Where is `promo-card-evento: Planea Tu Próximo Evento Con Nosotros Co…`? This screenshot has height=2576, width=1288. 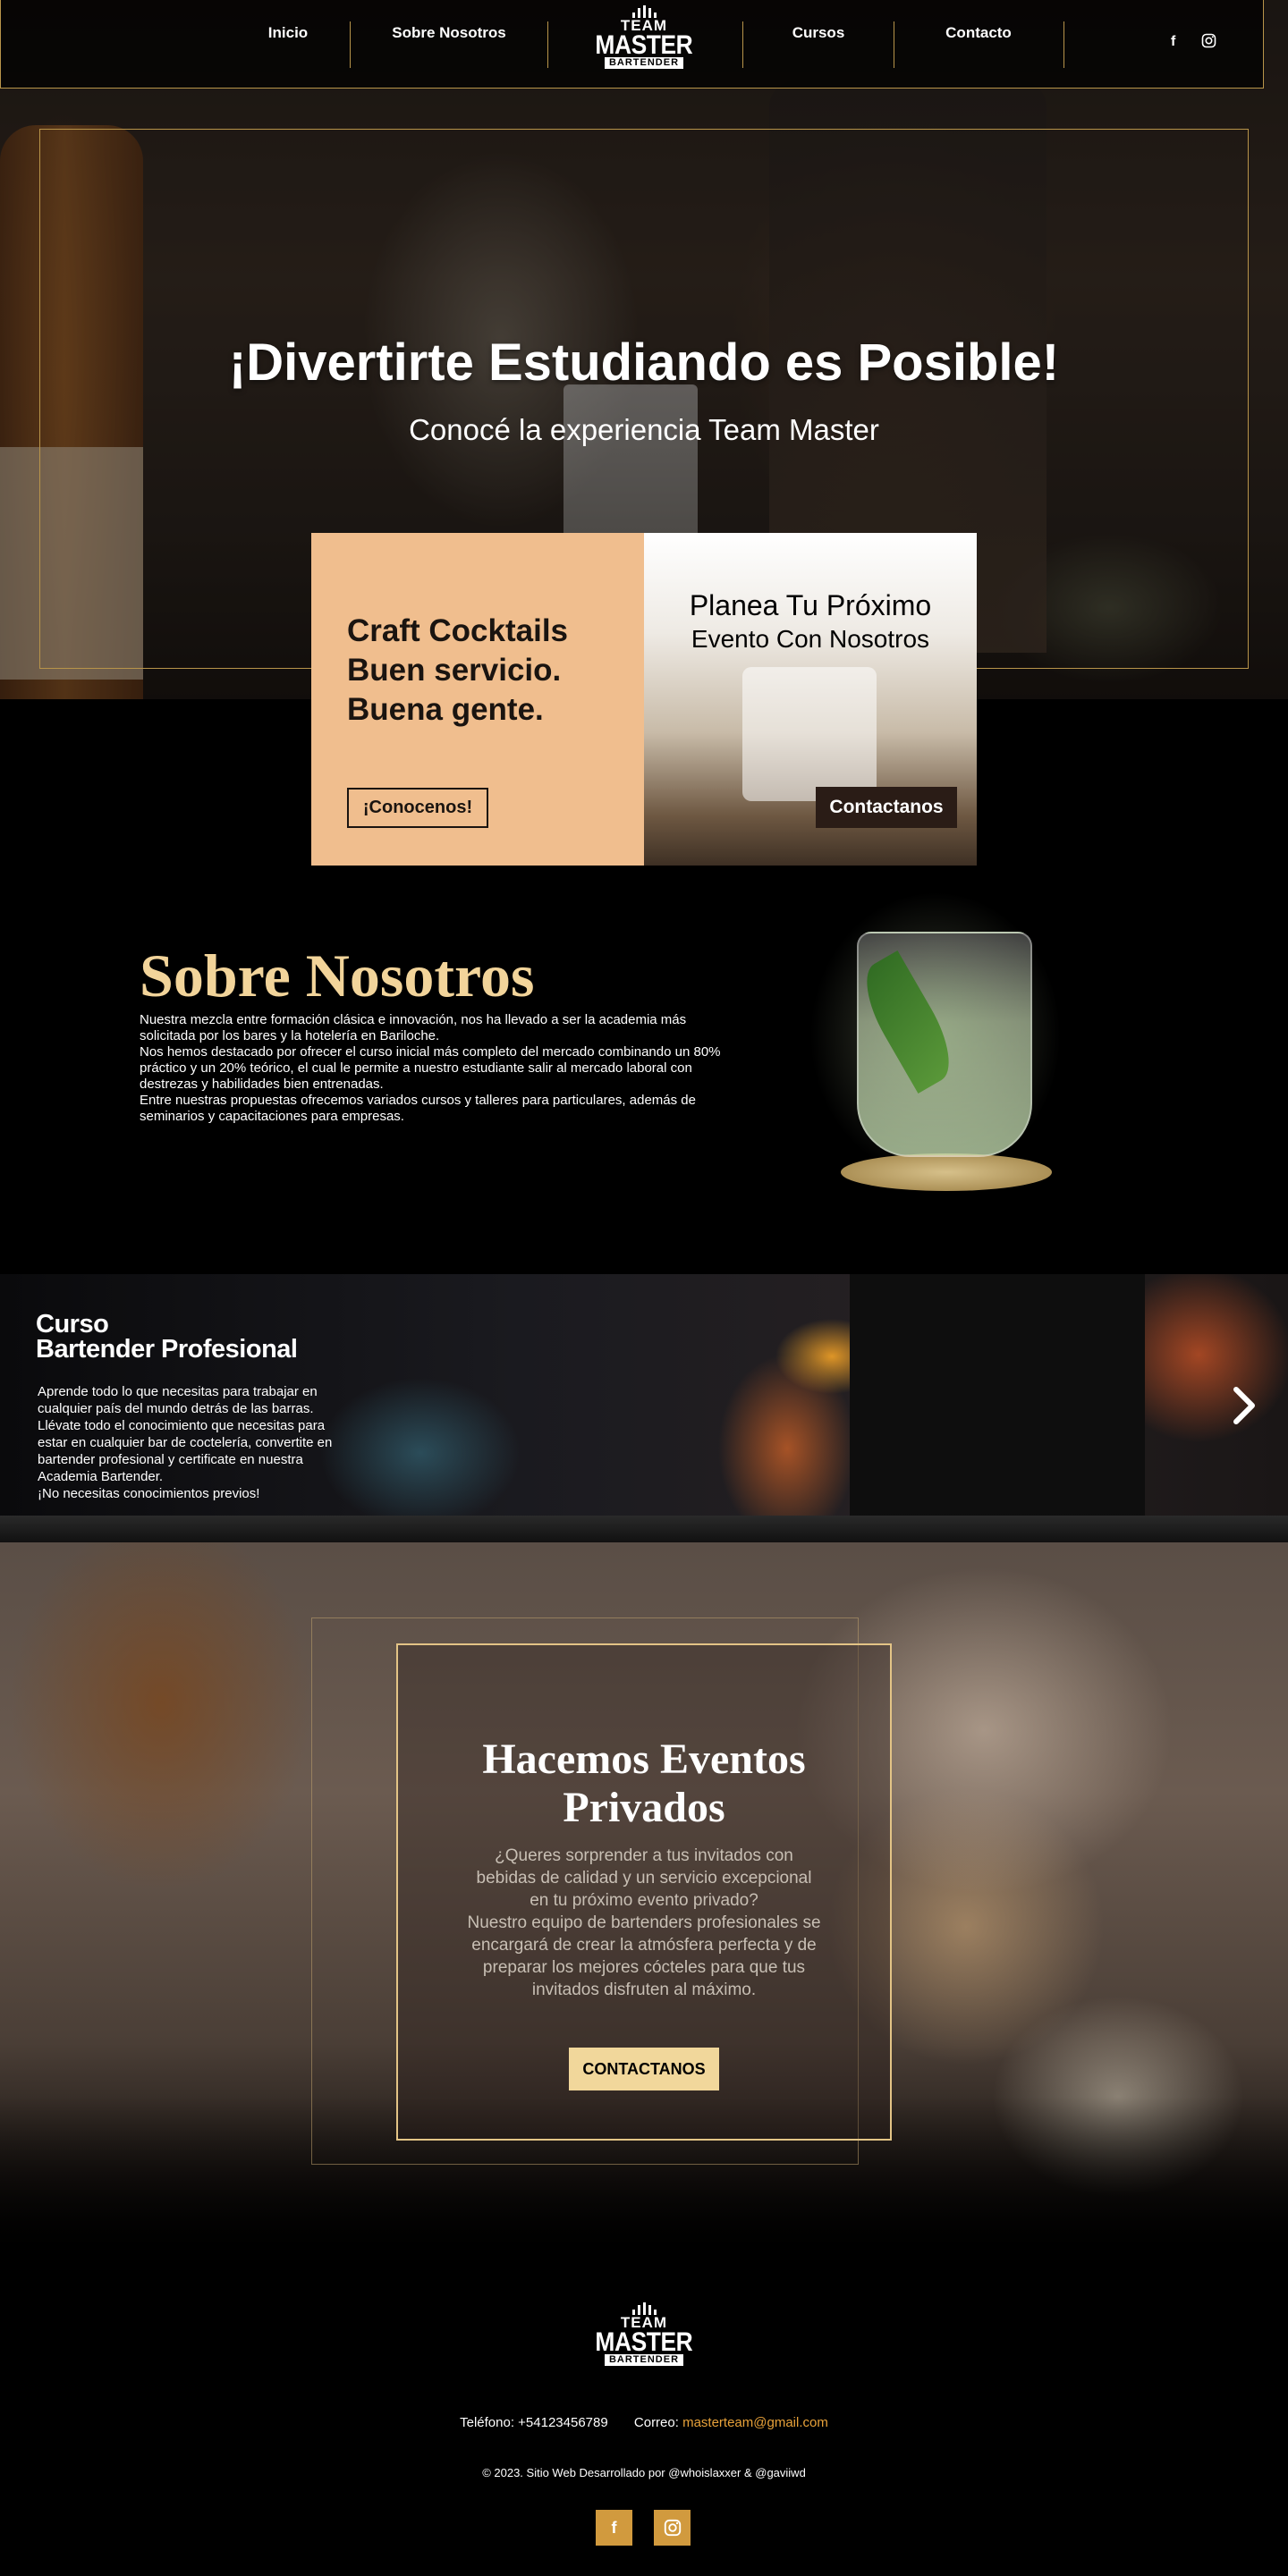
promo-card-evento: Planea Tu Próximo Evento Con Nosotros Co… is located at coordinates (810, 699).